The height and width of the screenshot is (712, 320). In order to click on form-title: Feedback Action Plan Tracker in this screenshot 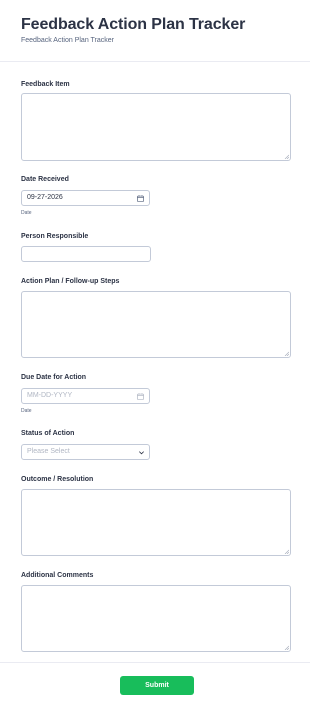, I will do `click(133, 24)`.